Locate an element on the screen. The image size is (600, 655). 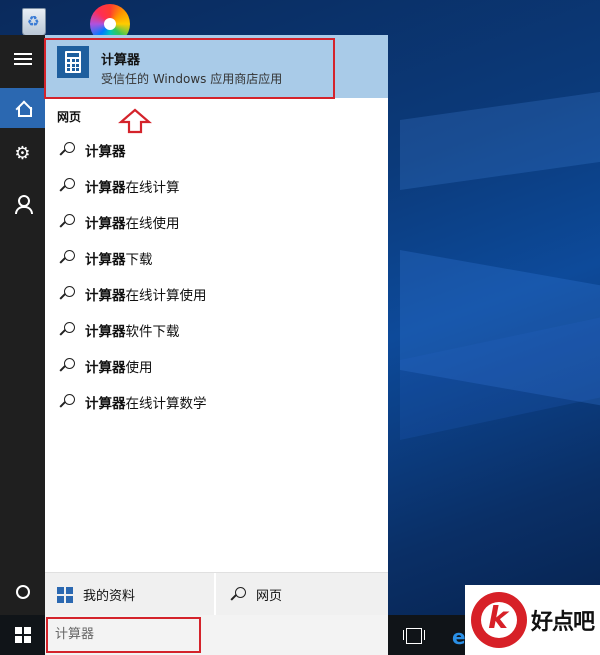
home-button is located at coordinates (22, 108).